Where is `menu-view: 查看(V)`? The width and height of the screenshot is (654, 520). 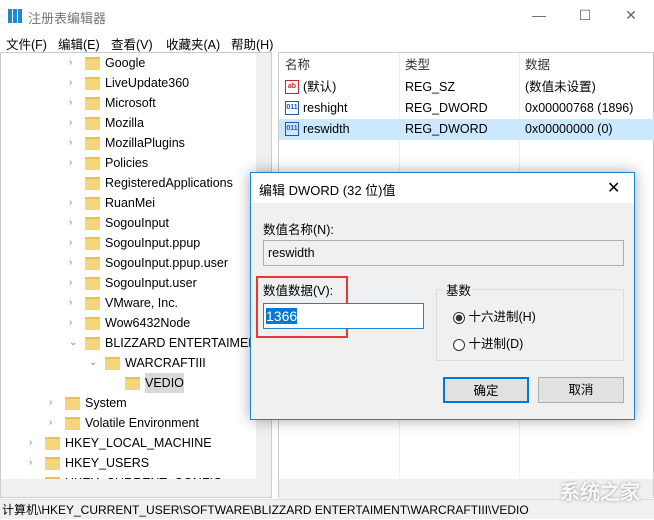
menu-view: 查看(V) is located at coordinates (132, 43).